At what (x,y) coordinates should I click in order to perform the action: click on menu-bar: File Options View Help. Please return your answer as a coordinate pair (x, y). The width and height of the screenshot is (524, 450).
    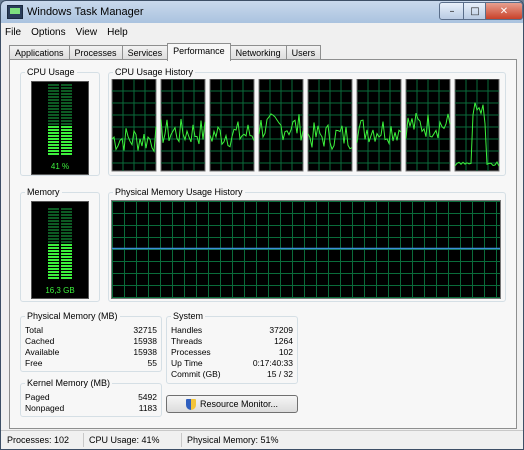
    Looking at the image, I should click on (262, 32).